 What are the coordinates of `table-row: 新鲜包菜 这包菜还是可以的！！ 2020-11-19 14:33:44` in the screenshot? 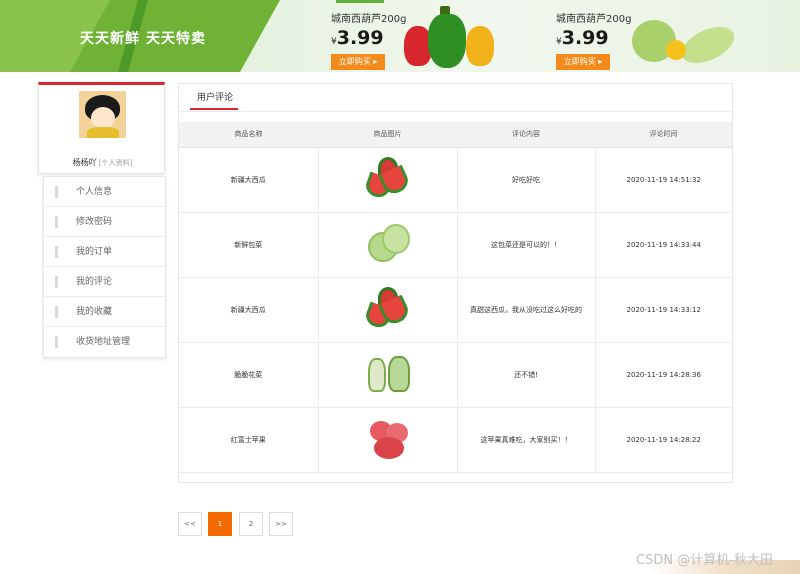 It's located at (455, 245).